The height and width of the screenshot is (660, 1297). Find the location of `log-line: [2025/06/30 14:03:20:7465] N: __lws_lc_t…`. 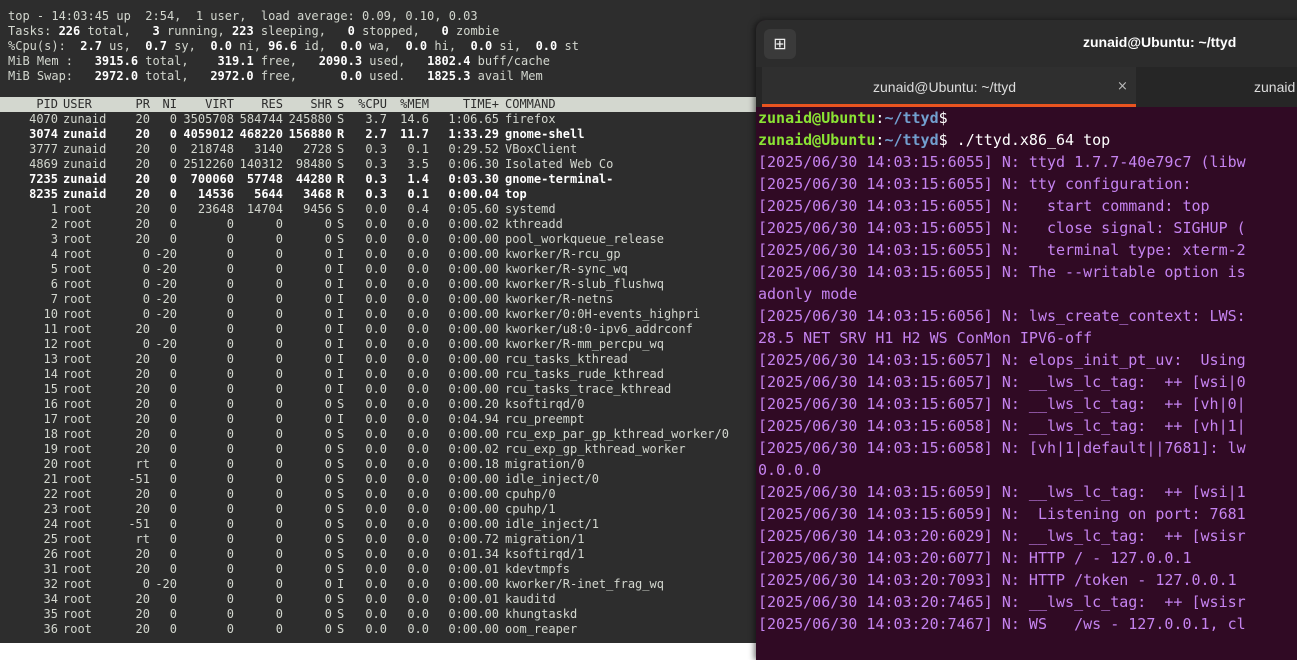

log-line: [2025/06/30 14:03:20:7465] N: __lws_lc_t… is located at coordinates (1002, 602).